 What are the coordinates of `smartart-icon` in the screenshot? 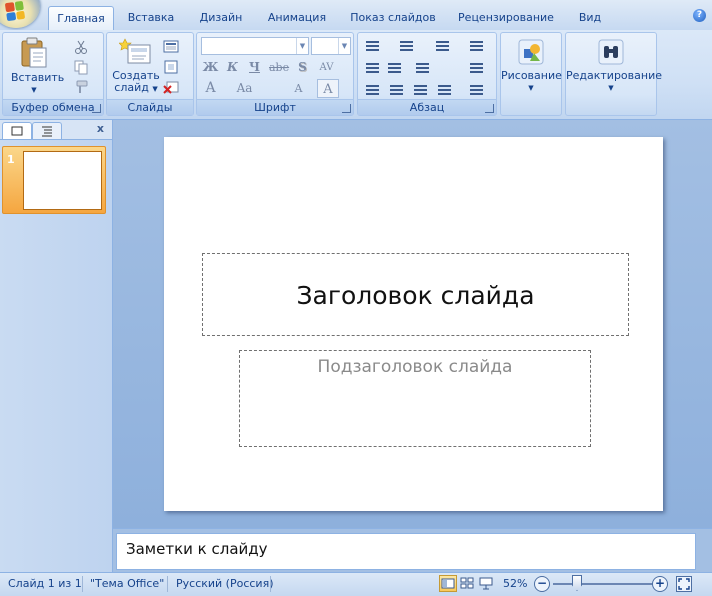 It's located at (476, 91).